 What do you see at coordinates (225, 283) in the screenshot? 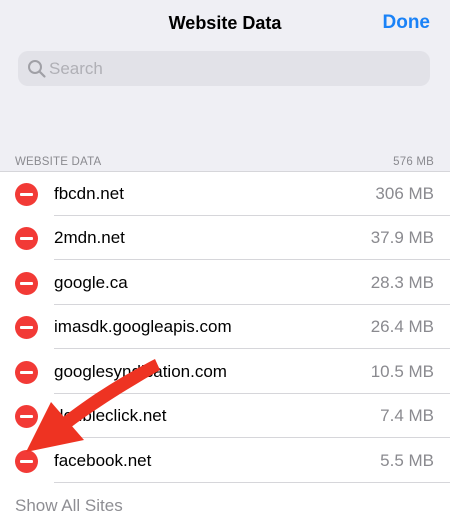
I see `list-item: google.ca 28.3 MB` at bounding box center [225, 283].